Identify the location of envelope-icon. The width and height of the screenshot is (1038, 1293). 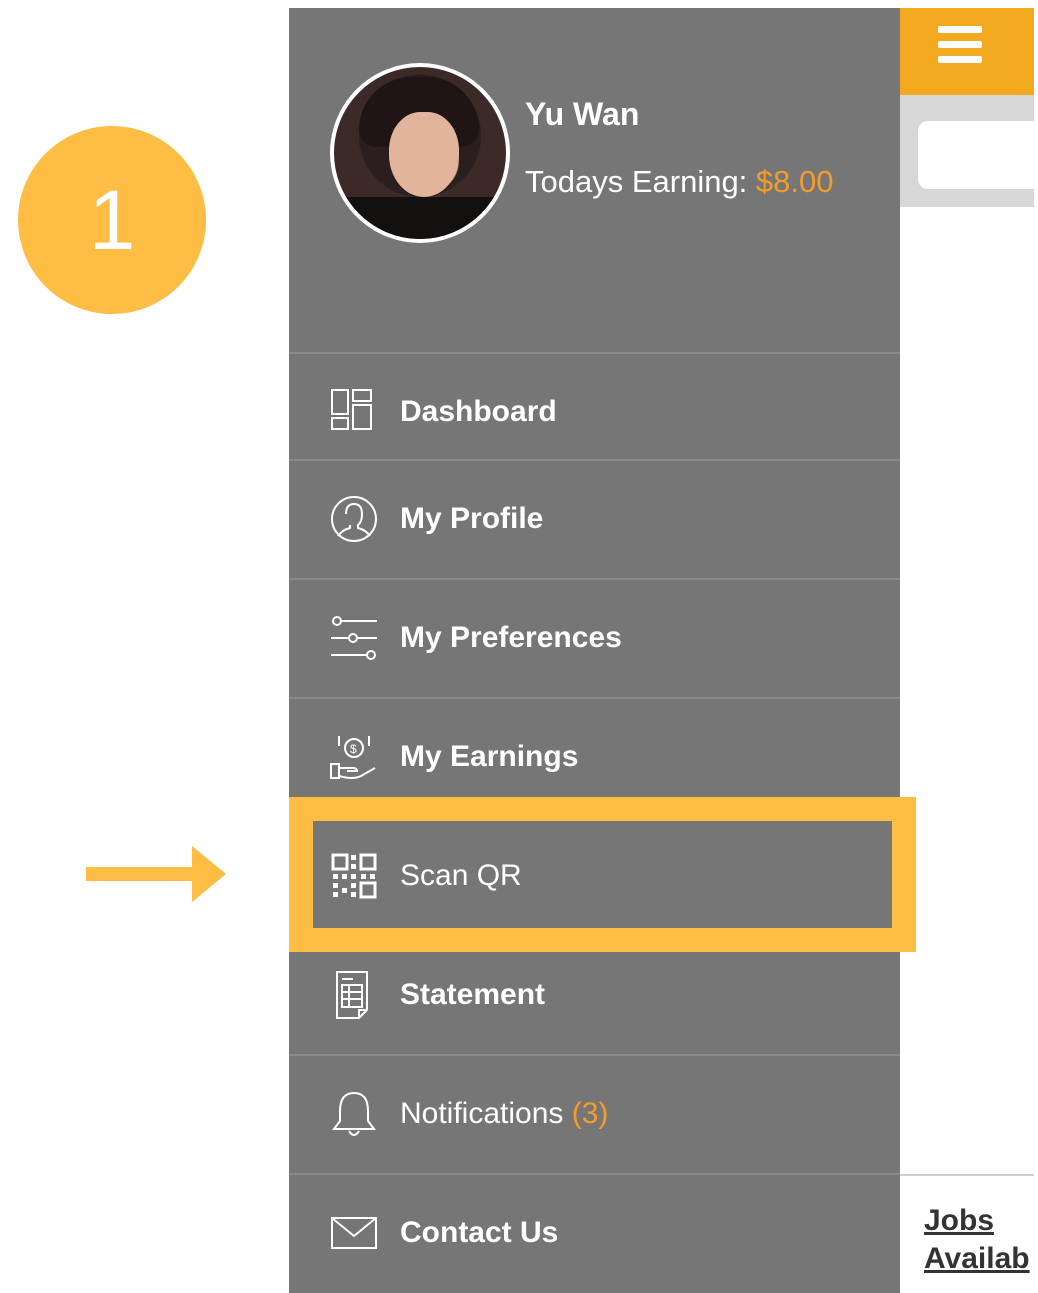
(354, 1233).